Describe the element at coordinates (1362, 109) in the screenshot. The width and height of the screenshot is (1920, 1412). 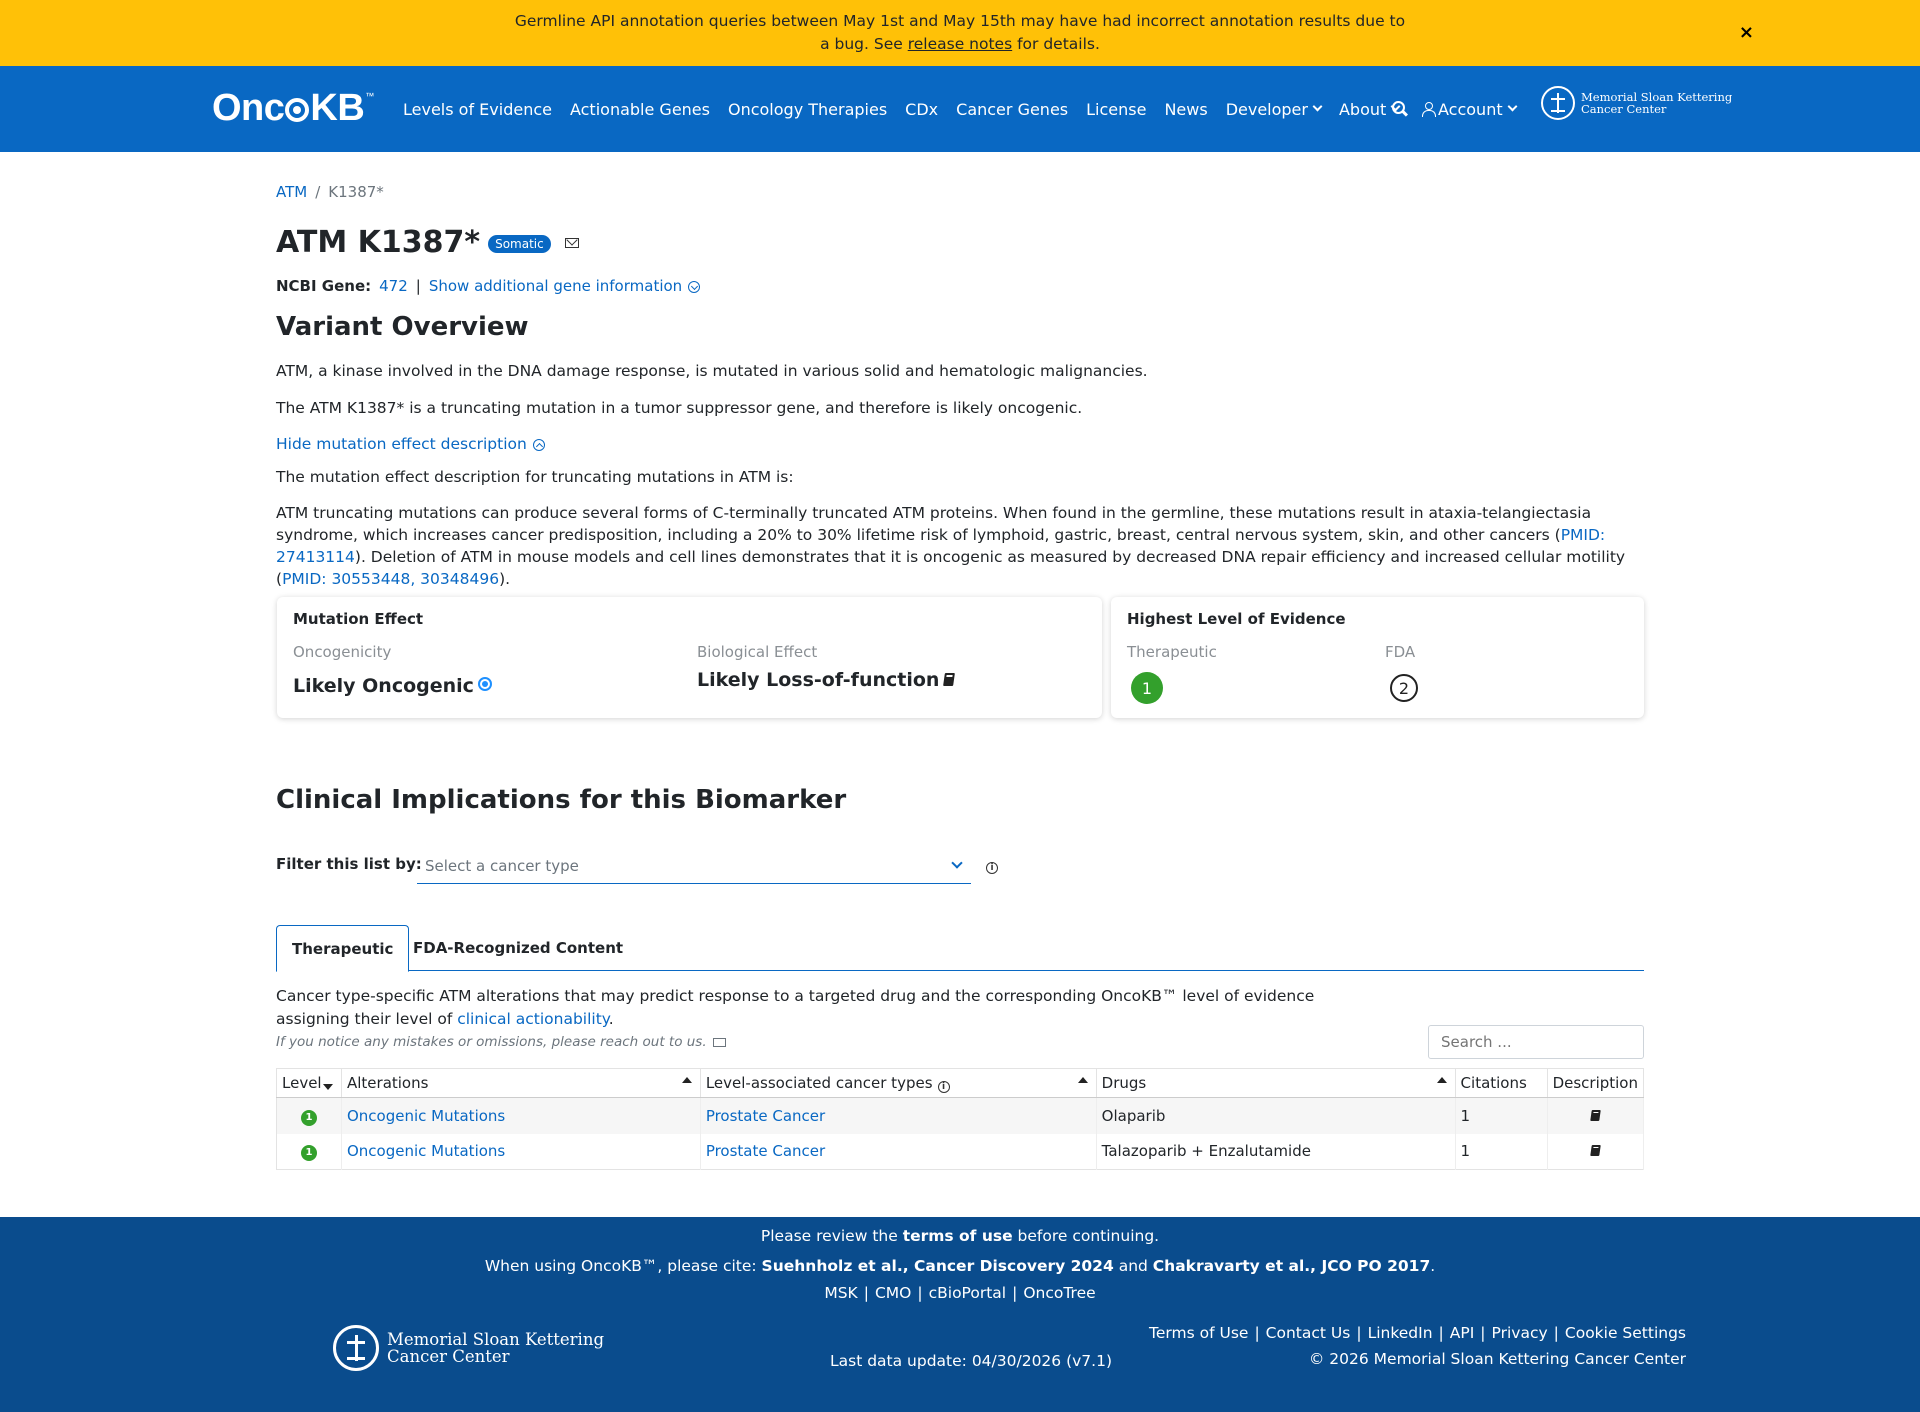
I see `nav-about-label: About` at that location.